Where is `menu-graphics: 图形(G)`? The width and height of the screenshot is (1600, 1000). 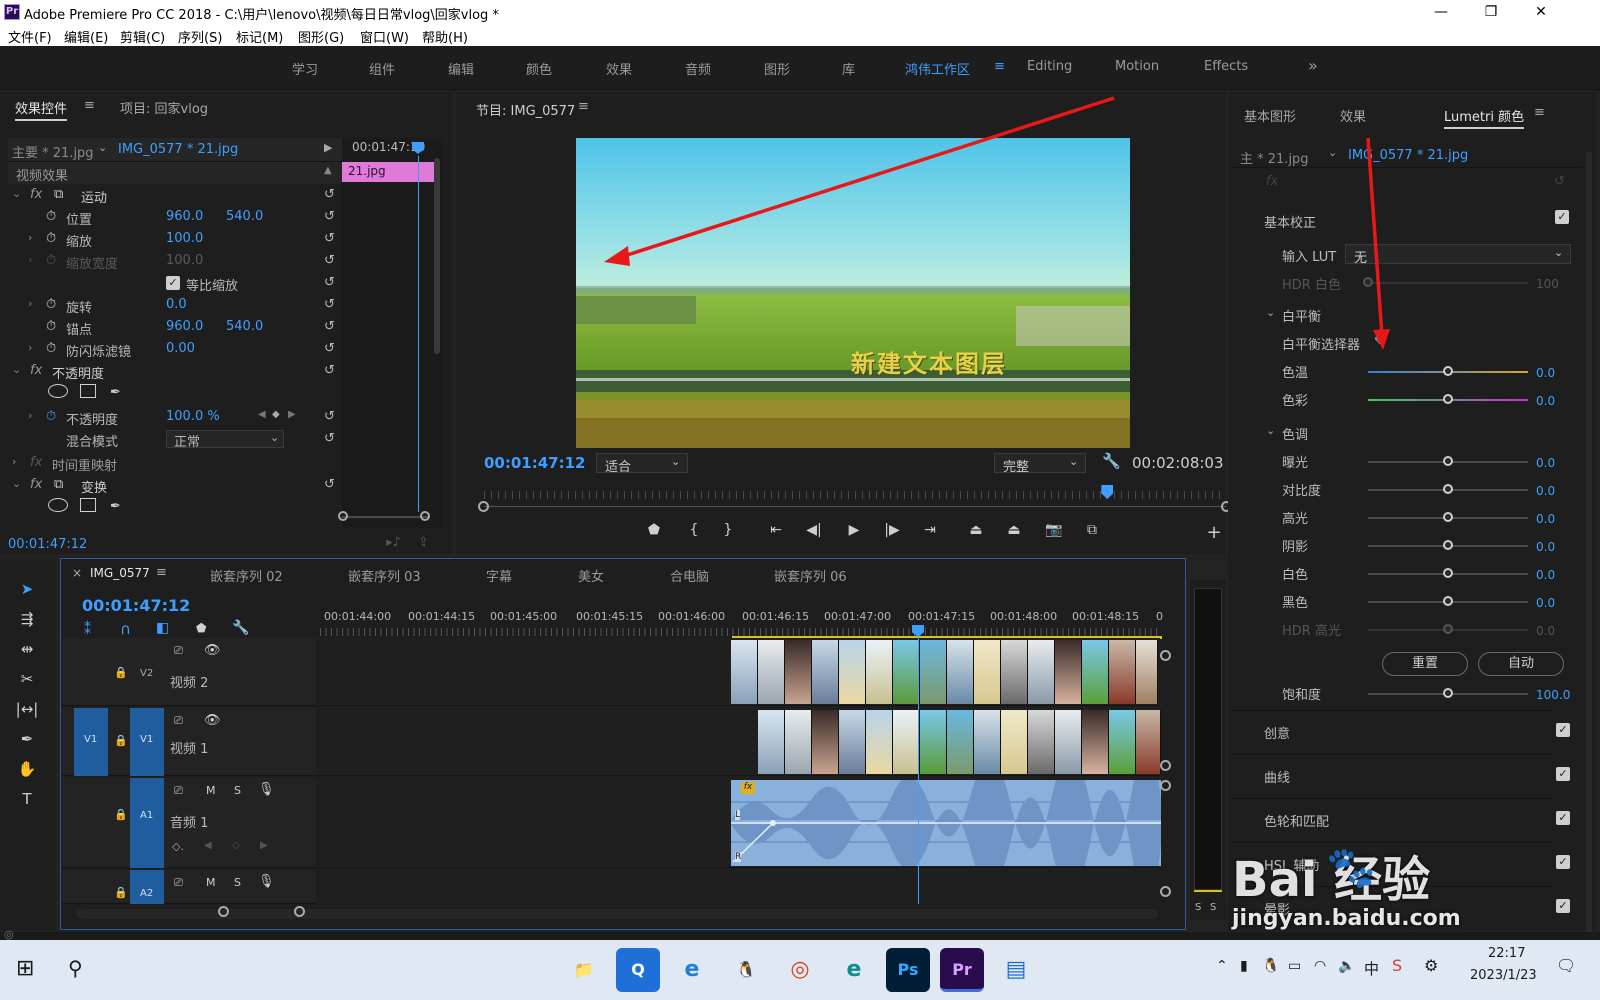 menu-graphics: 图形(G) is located at coordinates (321, 36).